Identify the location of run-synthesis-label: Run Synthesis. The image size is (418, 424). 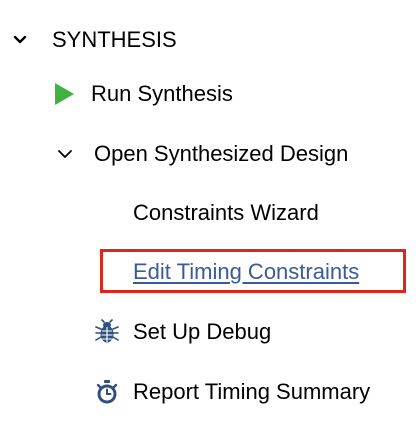
(162, 93).